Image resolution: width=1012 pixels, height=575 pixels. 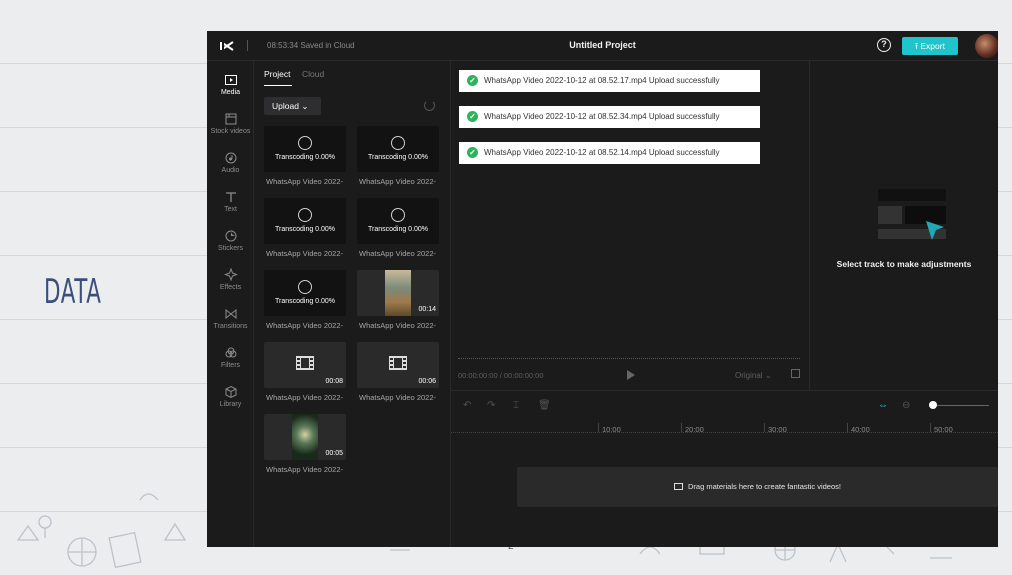 What do you see at coordinates (917, 46) in the screenshot?
I see `upload-arrow-icon: ⭱` at bounding box center [917, 46].